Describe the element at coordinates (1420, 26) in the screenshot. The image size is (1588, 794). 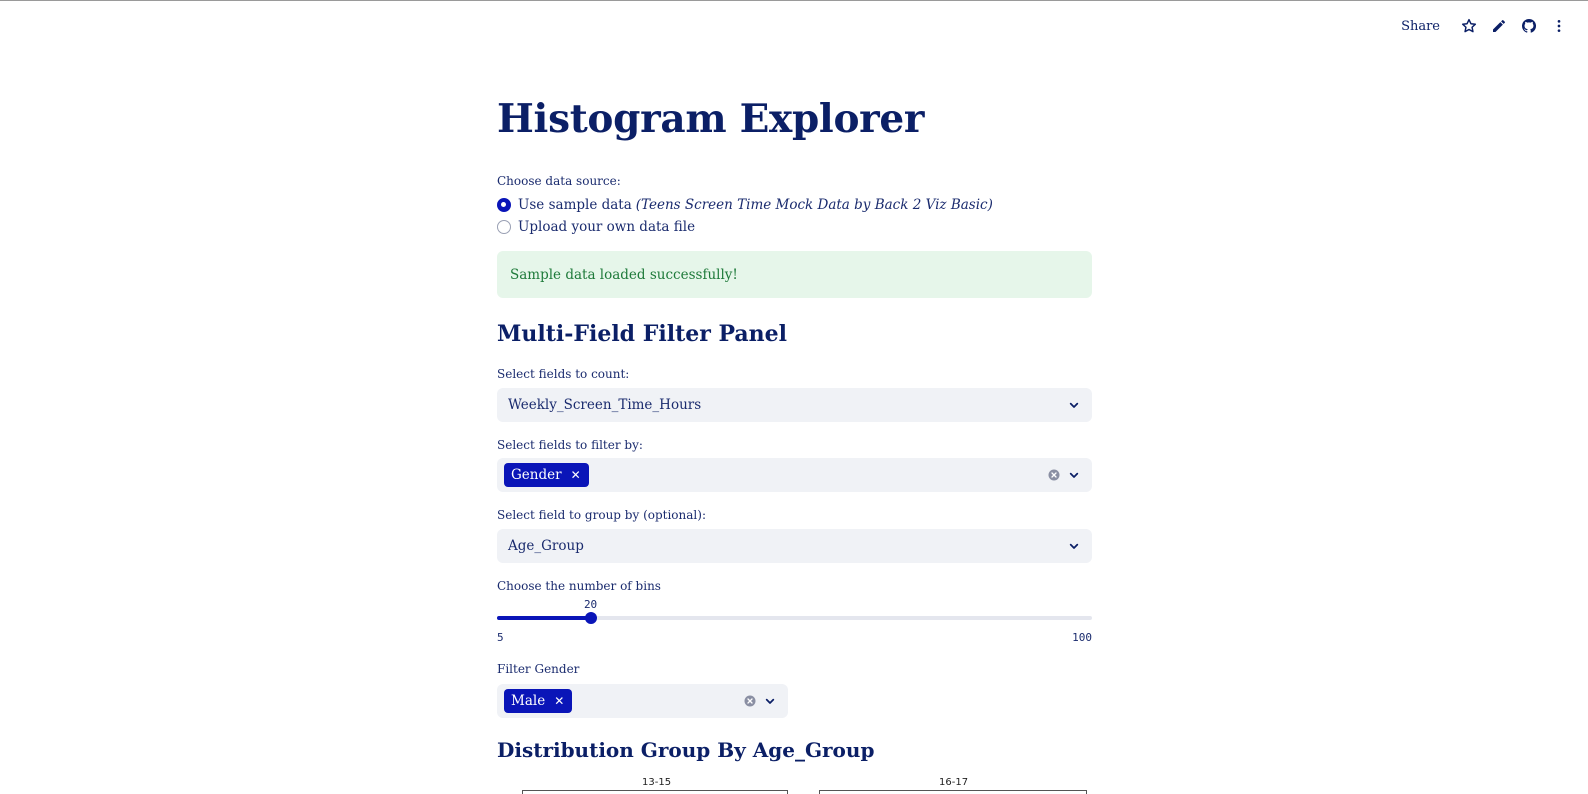
I see `share-button: Share` at that location.